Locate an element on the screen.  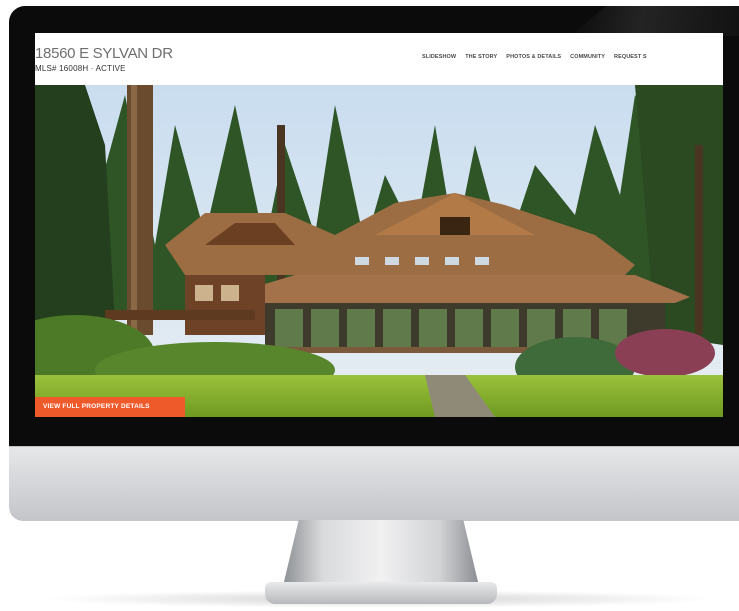
nav-the-story: THE STORY is located at coordinates (481, 57).